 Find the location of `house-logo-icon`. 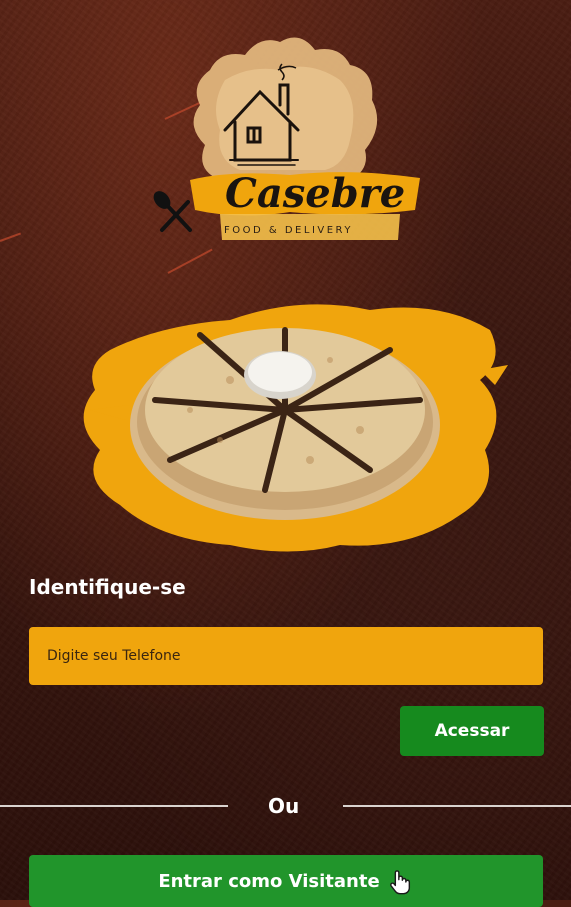

house-logo-icon is located at coordinates (286, 138).